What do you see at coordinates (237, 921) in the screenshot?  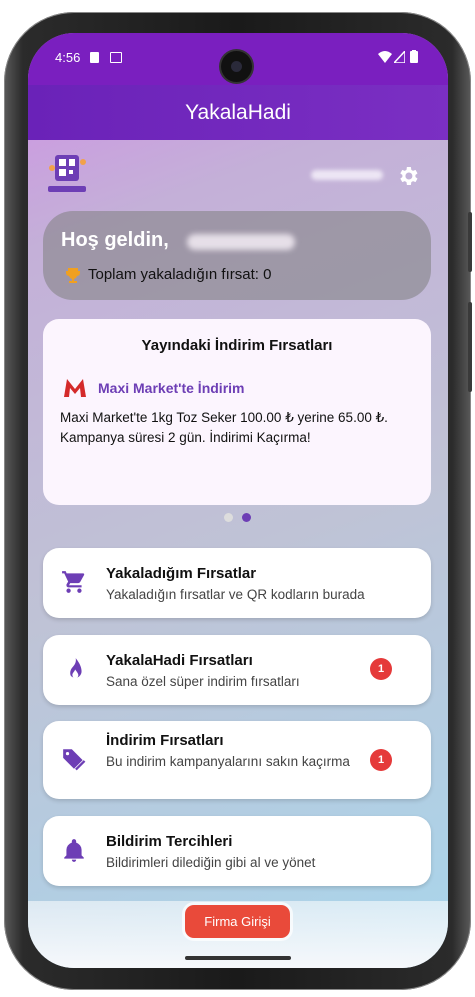 I see `firma-login-button: Firma Girişi` at bounding box center [237, 921].